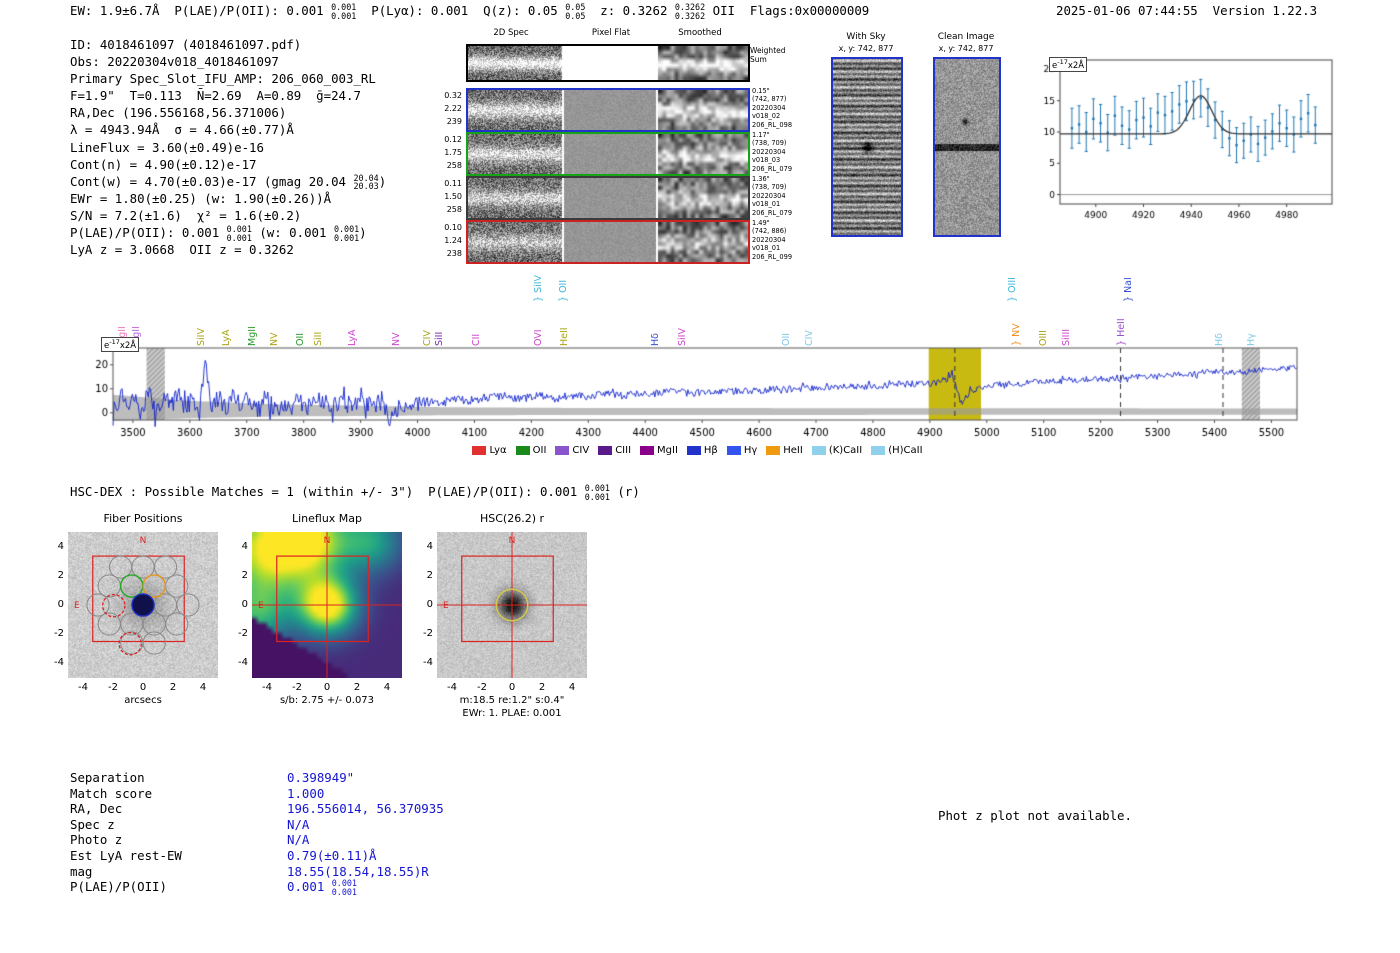 The height and width of the screenshot is (953, 1400). I want to click on cutout-xlabel: arcsecs, so click(143, 700).